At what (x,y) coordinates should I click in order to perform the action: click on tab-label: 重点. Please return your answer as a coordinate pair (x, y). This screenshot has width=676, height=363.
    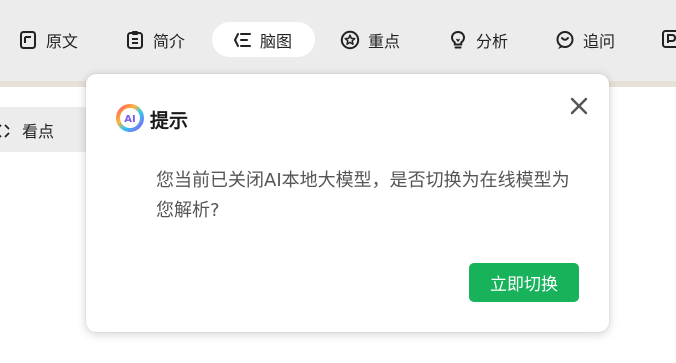
    Looking at the image, I should click on (384, 41).